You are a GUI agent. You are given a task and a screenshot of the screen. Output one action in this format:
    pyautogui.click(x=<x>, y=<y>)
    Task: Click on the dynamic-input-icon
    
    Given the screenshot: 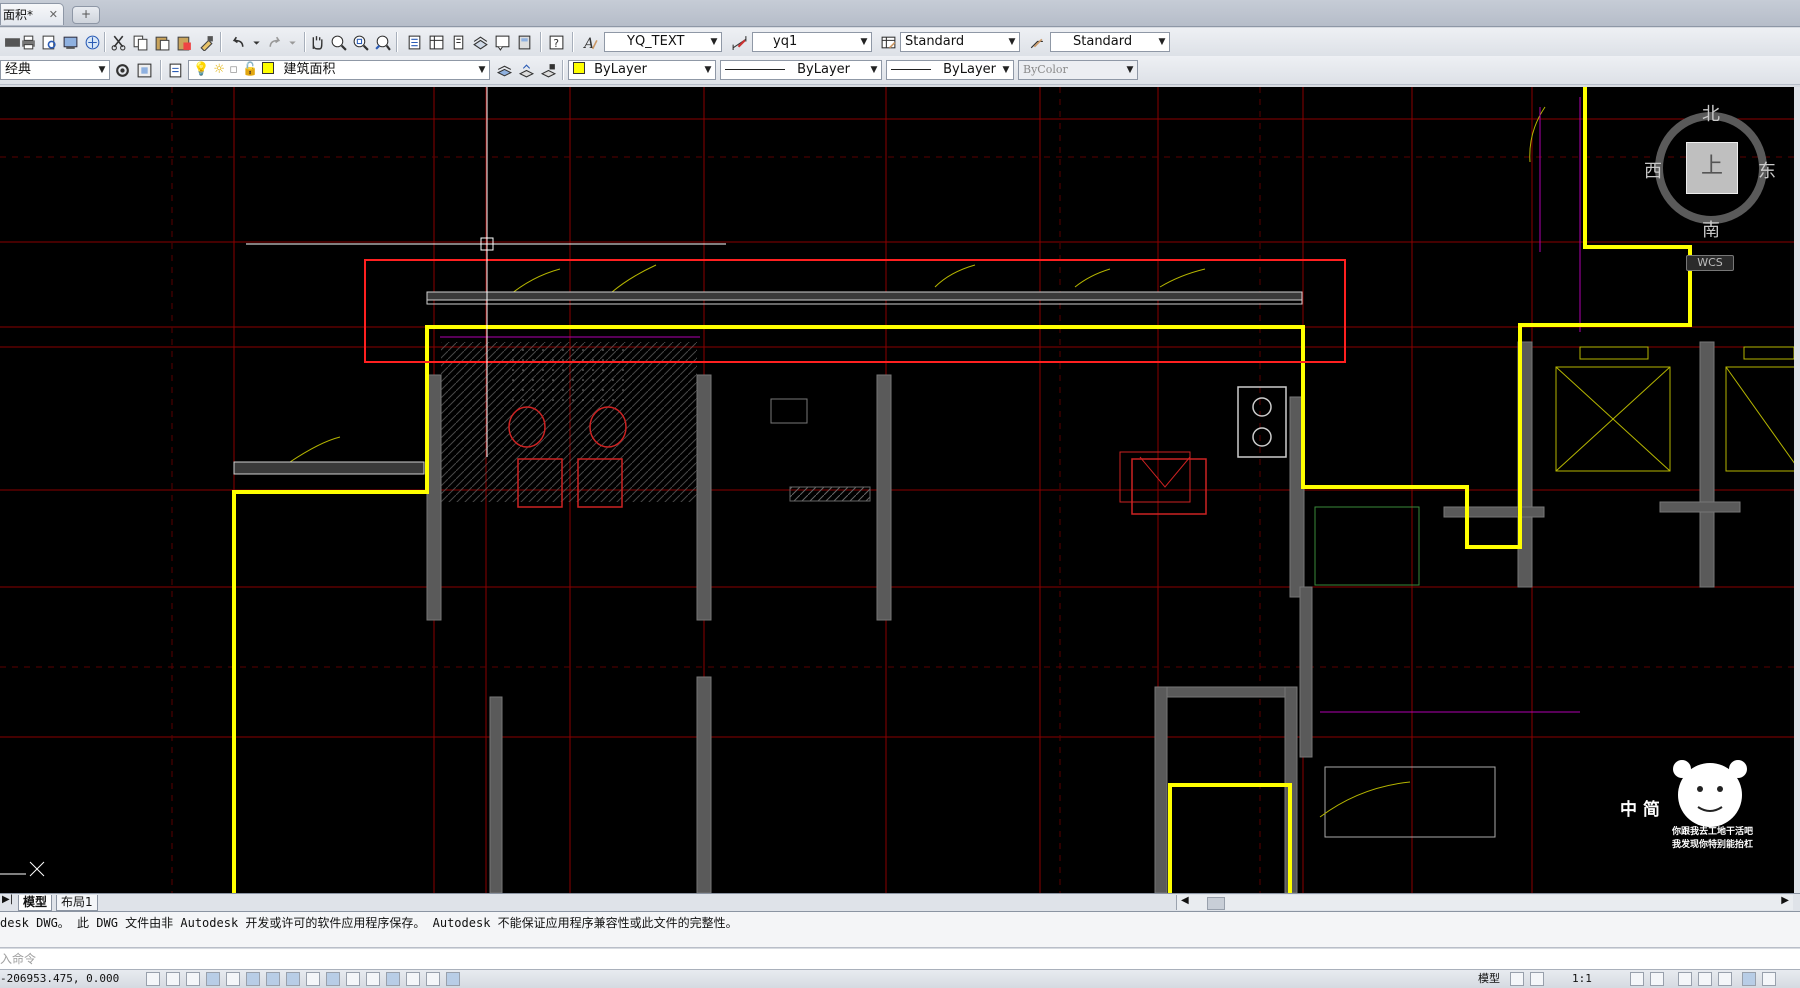 What is the action you would take?
    pyautogui.click(x=333, y=979)
    